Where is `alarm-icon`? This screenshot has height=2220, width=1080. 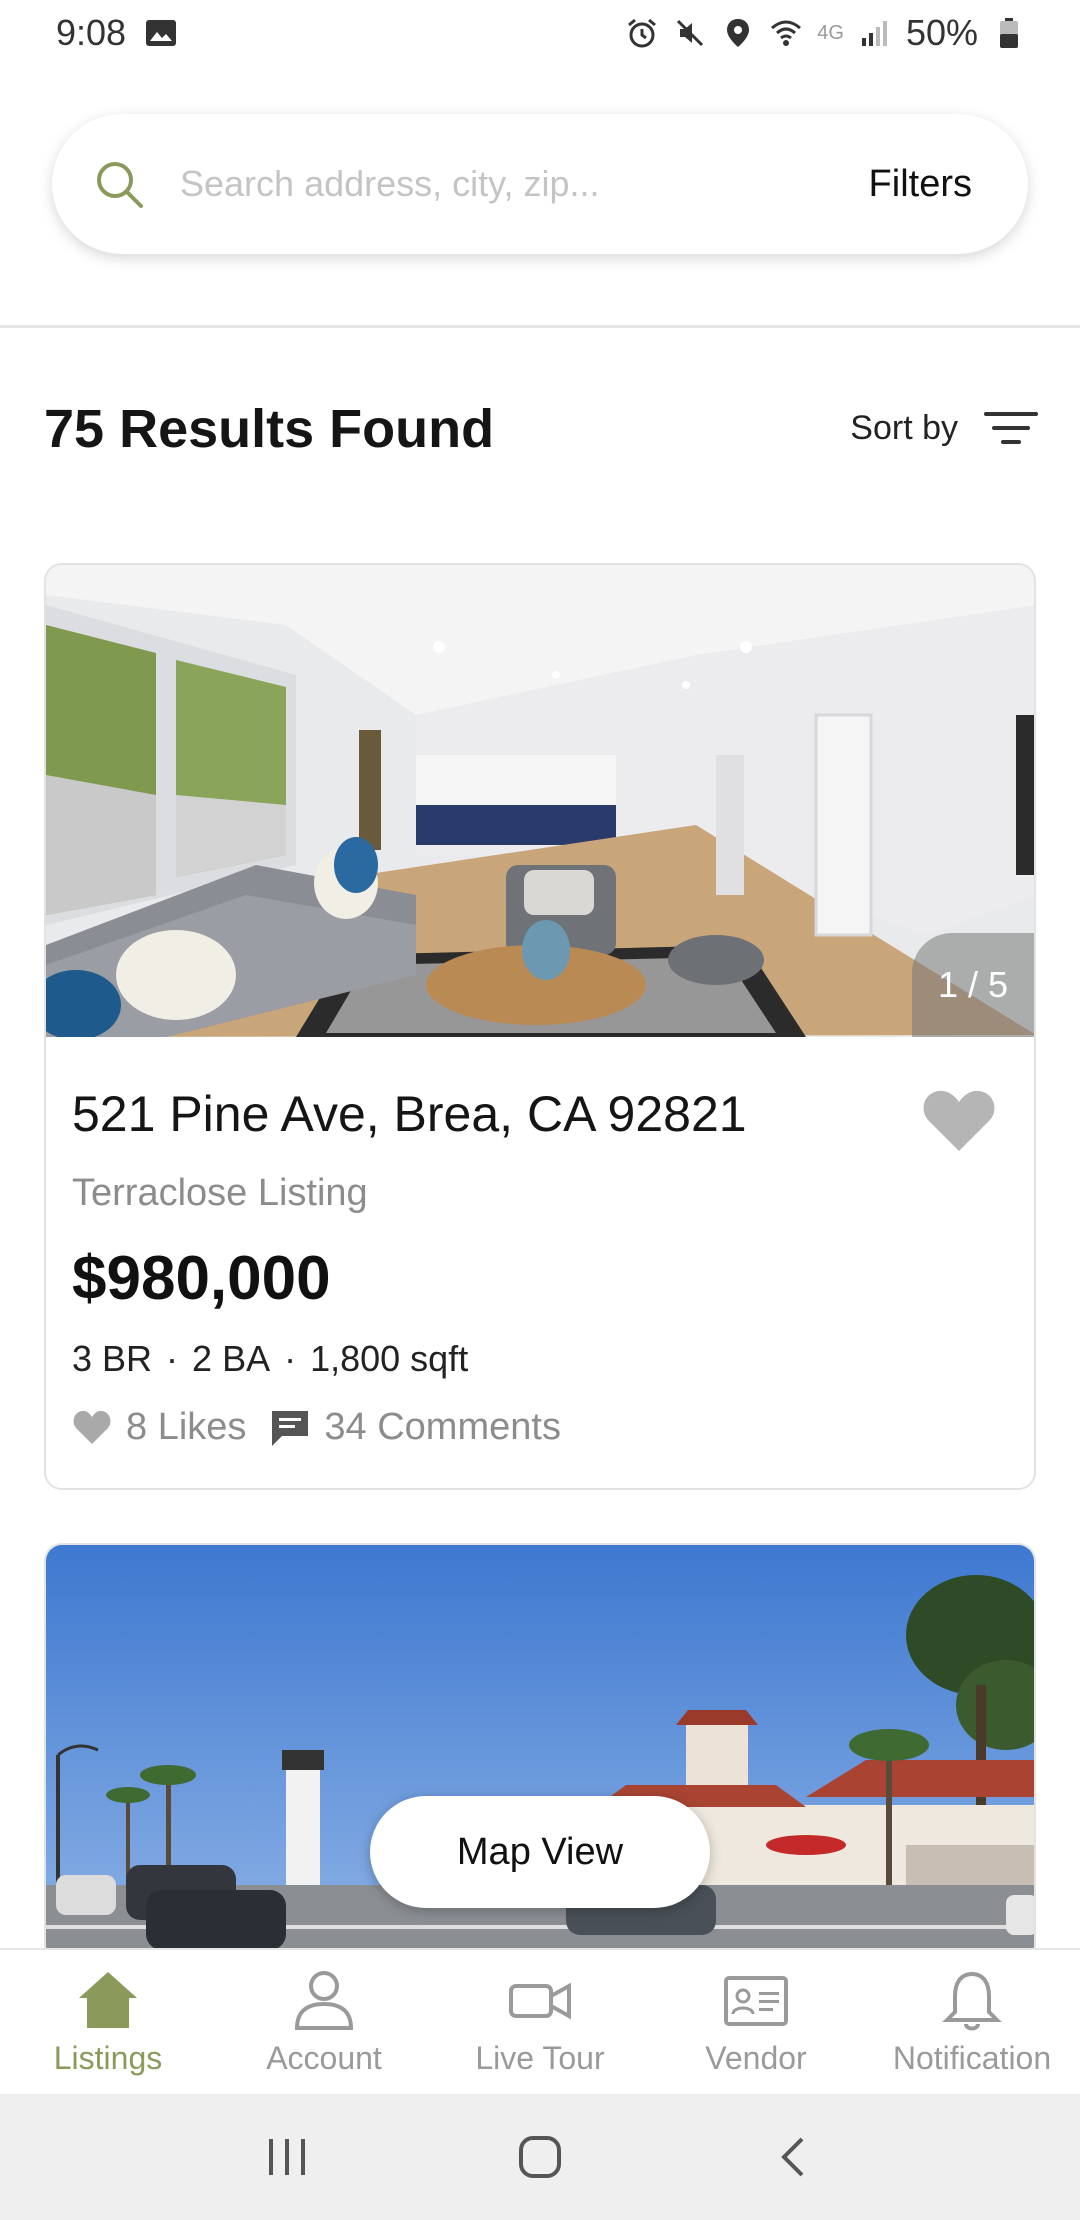 alarm-icon is located at coordinates (642, 33).